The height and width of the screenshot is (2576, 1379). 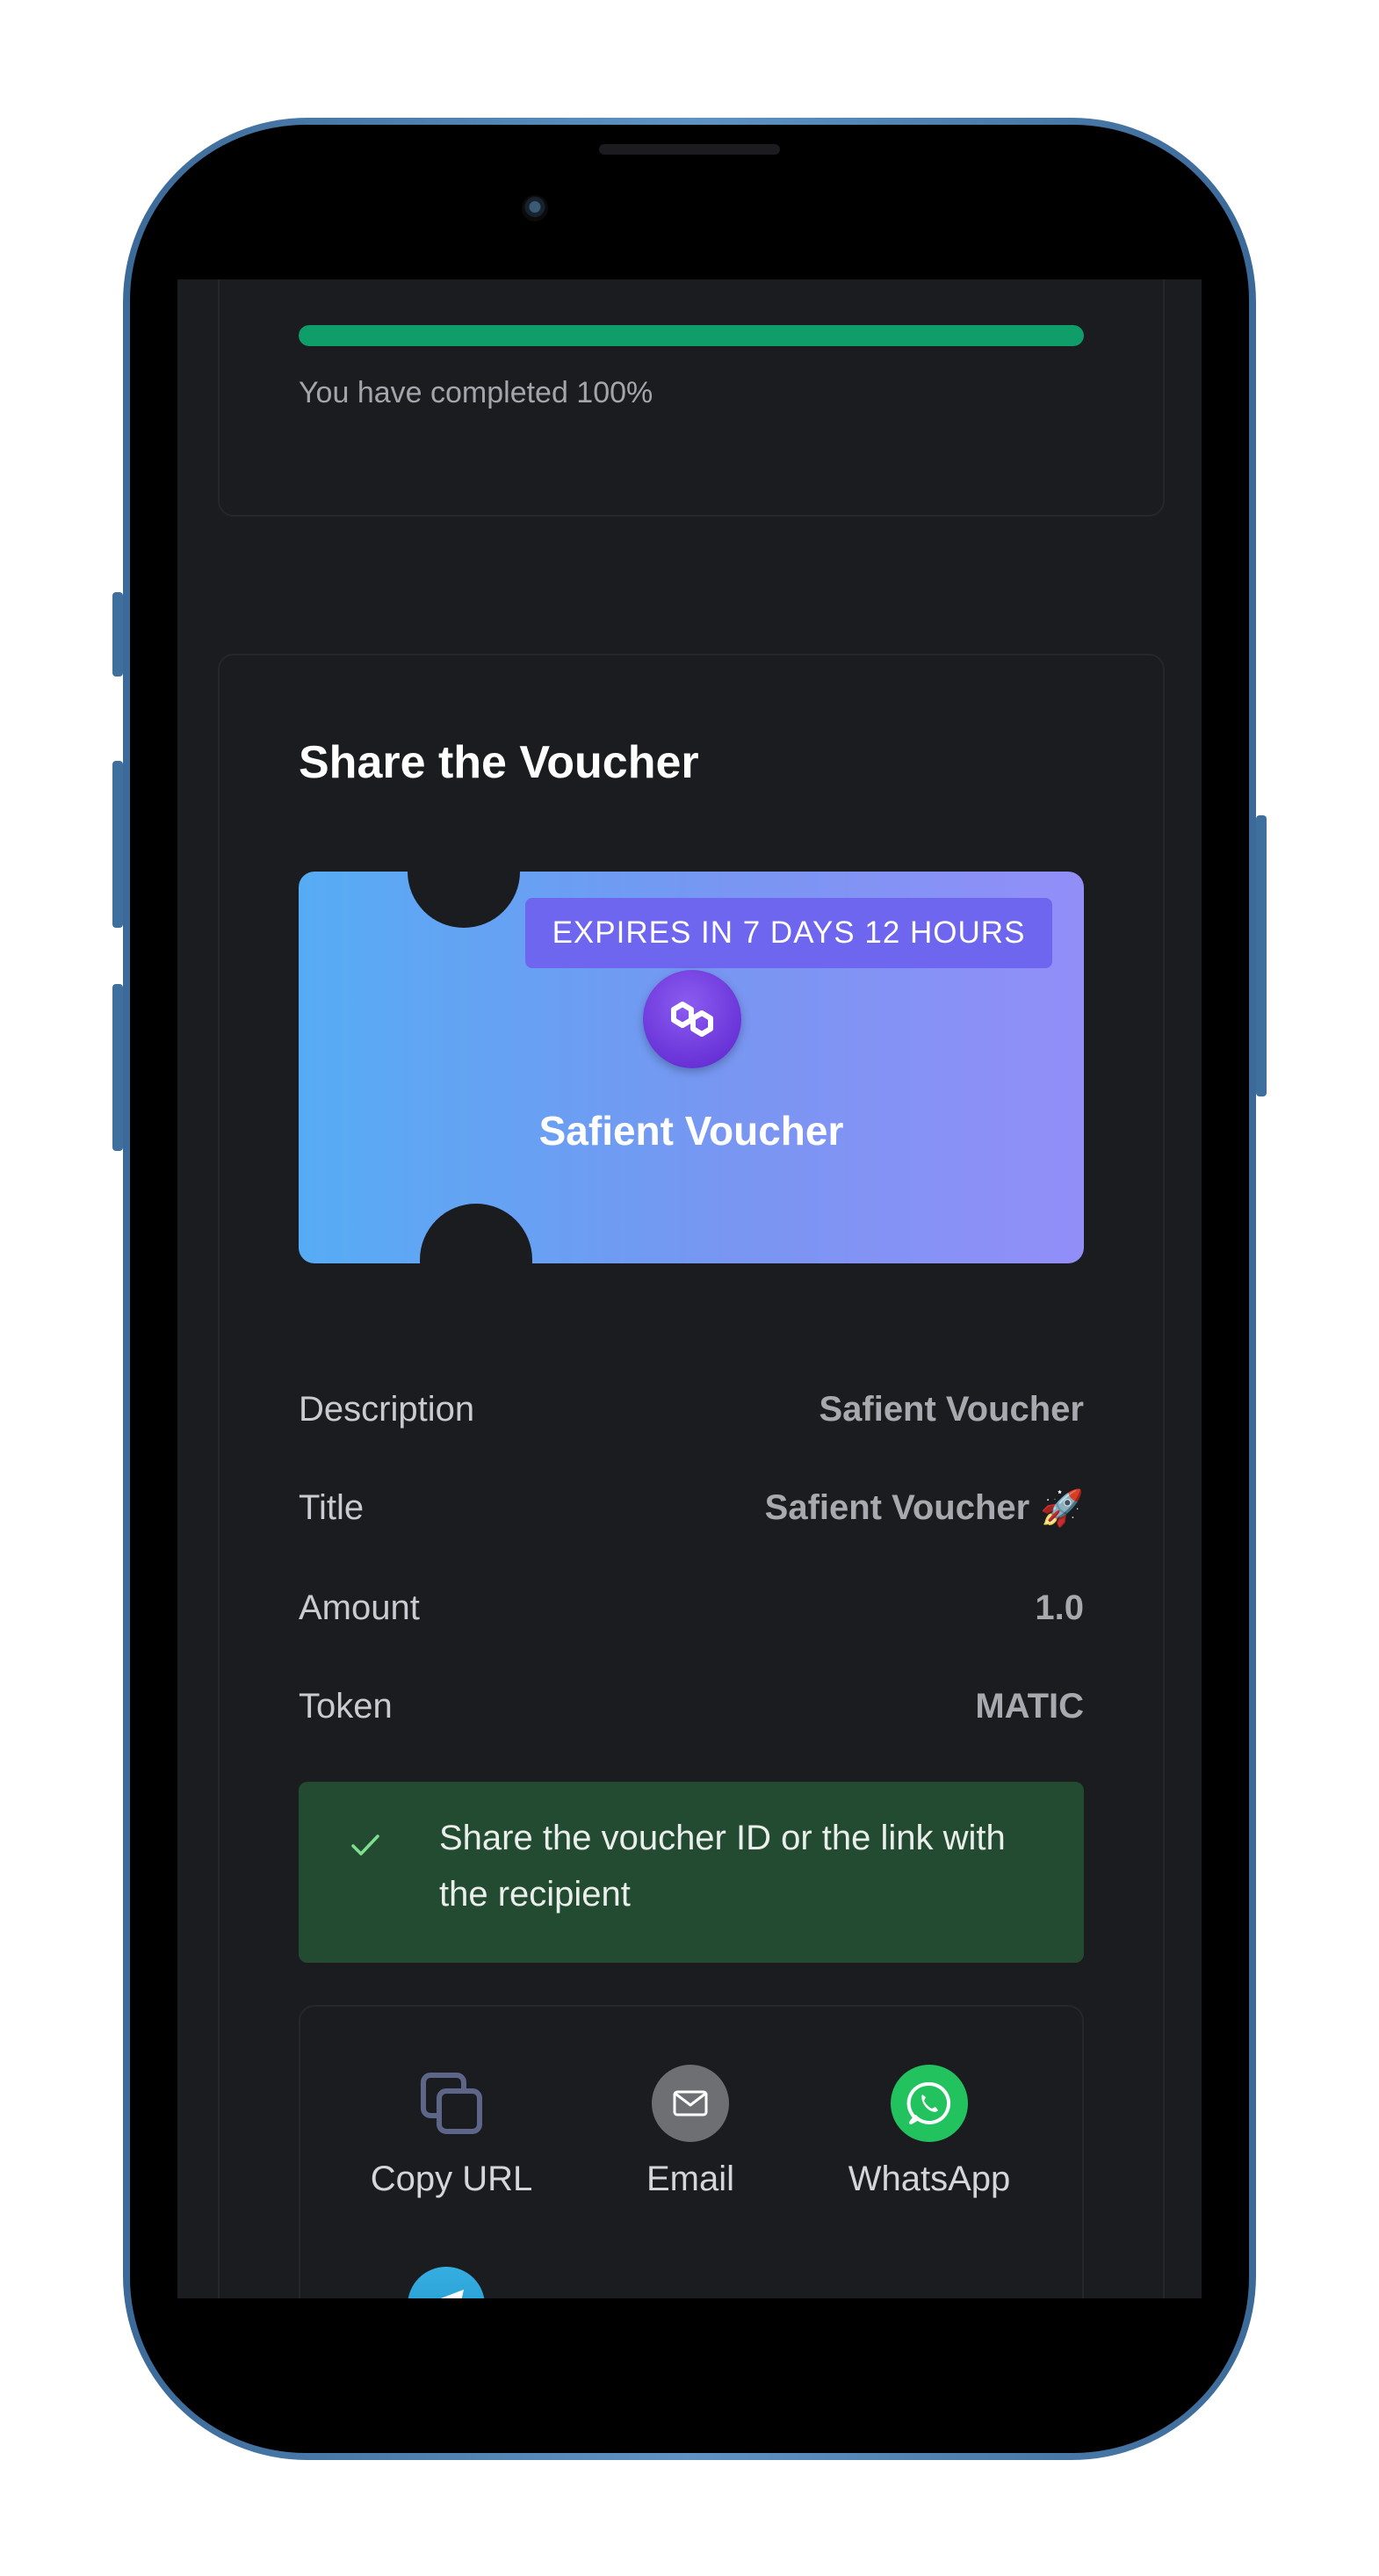 I want to click on rocket-emoji-icon: 🚀, so click(x=1062, y=1508).